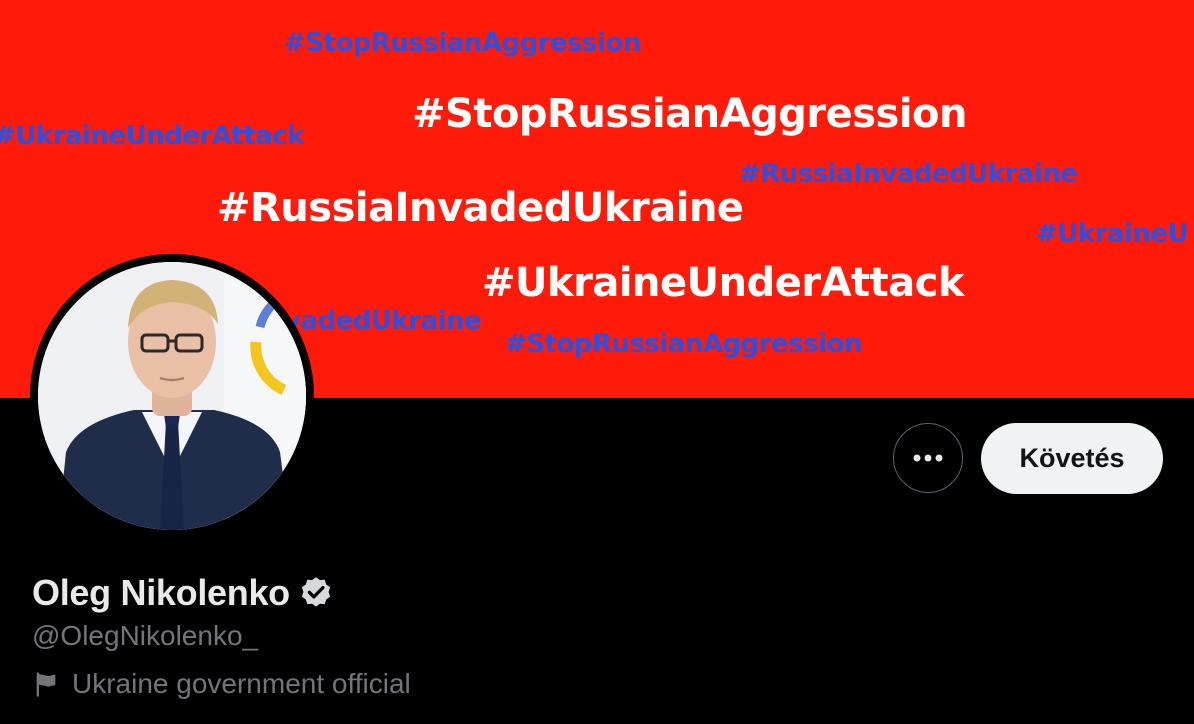 This screenshot has width=1194, height=724. I want to click on more-options-button, so click(928, 458).